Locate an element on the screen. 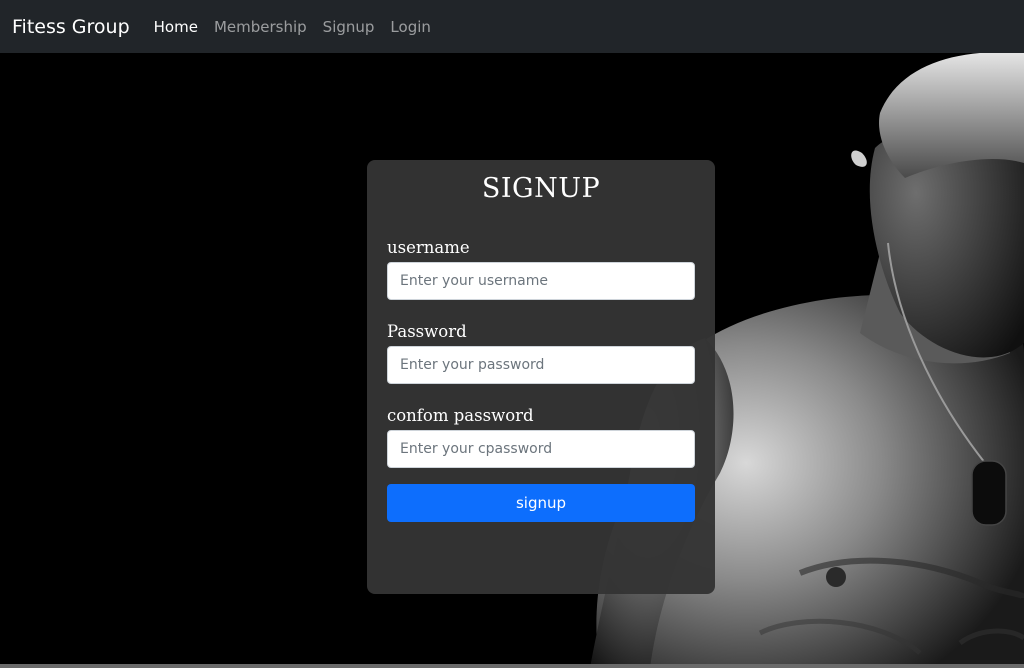  password-input is located at coordinates (541, 365).